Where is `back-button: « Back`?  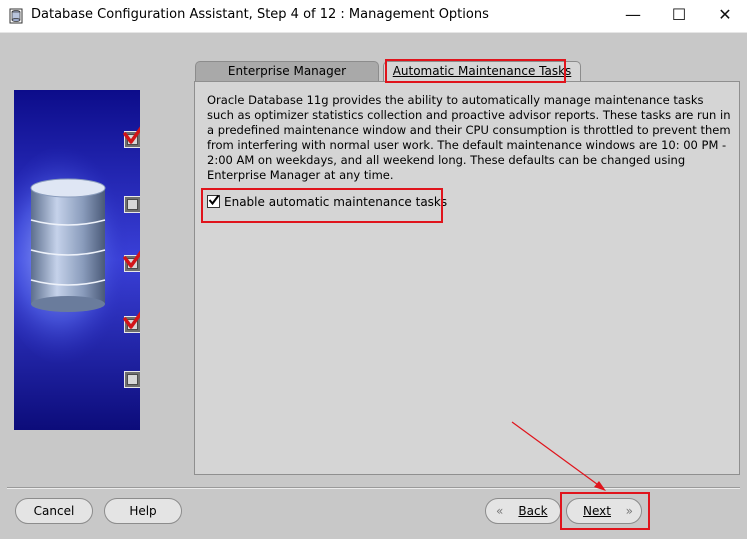 back-button: « Back is located at coordinates (523, 511).